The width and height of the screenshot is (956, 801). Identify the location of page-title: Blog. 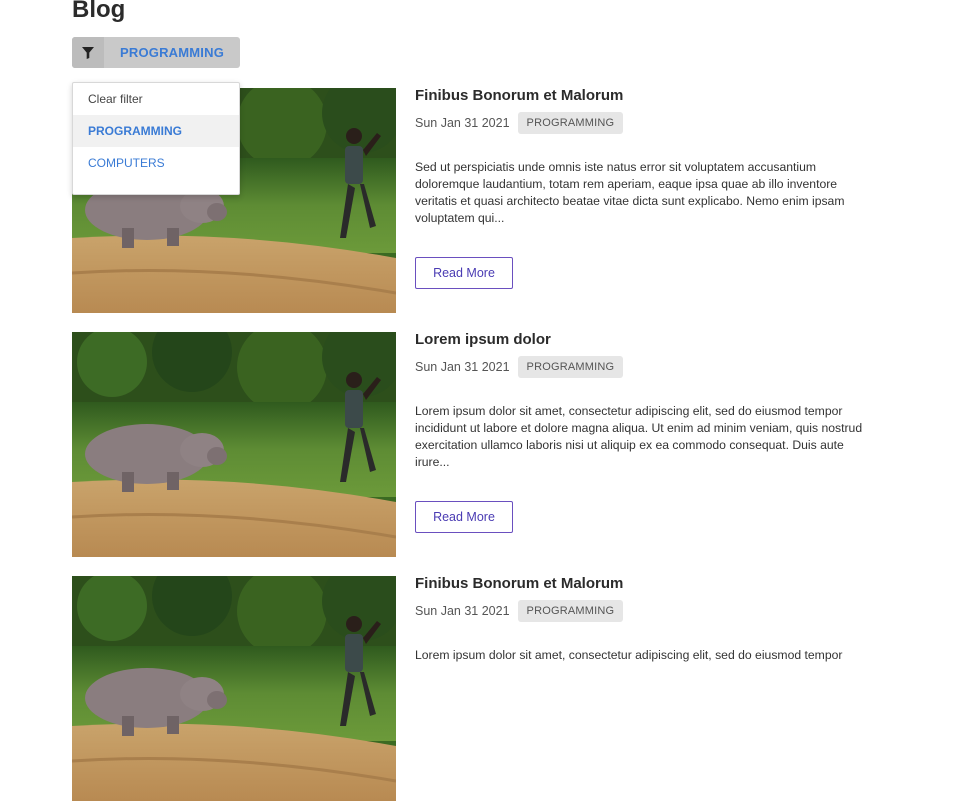
(99, 11).